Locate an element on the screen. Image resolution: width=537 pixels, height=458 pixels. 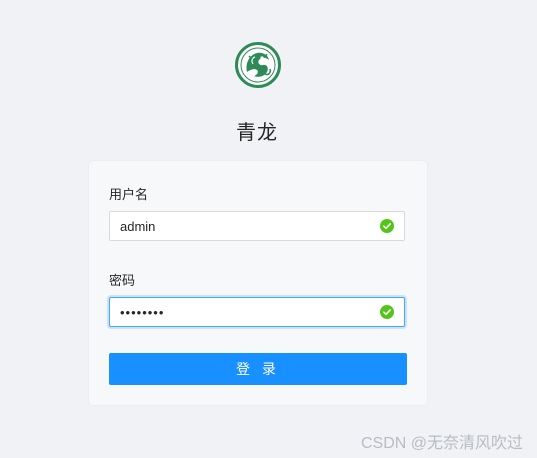
password-input is located at coordinates (247, 312).